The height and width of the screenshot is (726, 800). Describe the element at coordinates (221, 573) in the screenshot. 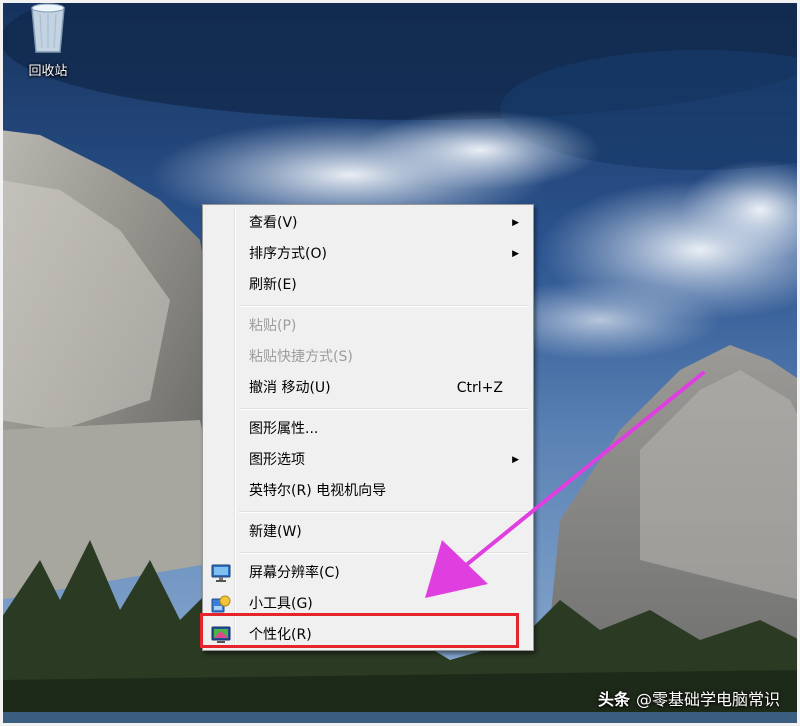

I see `monitor-icon` at that location.